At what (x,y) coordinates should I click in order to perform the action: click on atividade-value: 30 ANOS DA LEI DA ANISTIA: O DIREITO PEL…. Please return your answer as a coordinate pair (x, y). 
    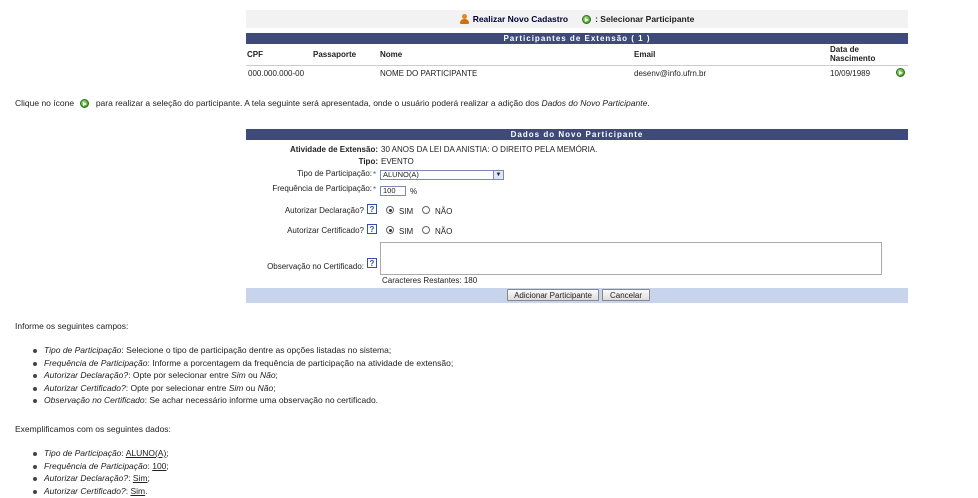
    Looking at the image, I should click on (489, 149).